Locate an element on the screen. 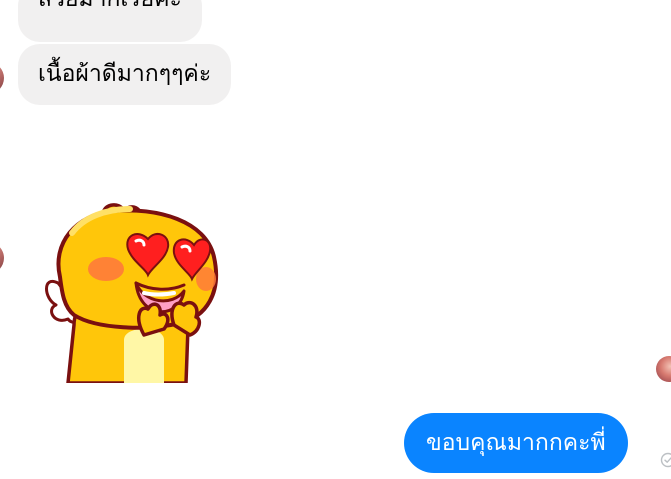 Image resolution: width=671 pixels, height=479 pixels. check-circle-icon is located at coordinates (665, 460).